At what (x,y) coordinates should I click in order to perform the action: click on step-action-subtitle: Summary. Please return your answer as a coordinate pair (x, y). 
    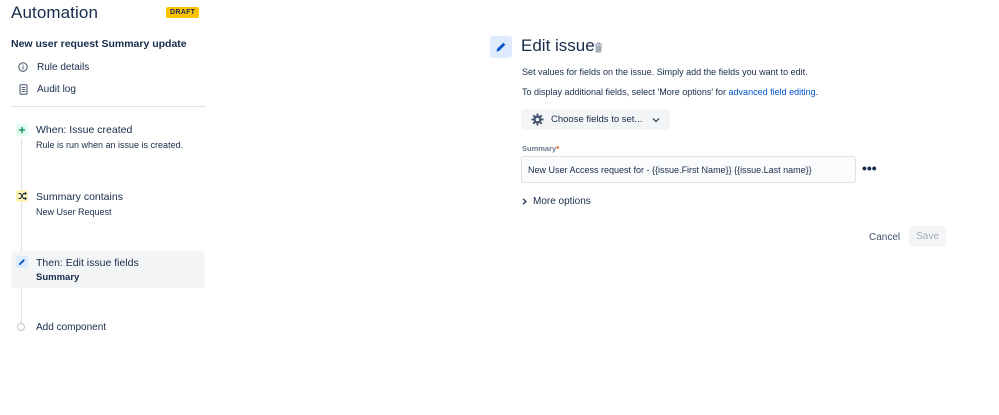
    Looking at the image, I should click on (58, 277).